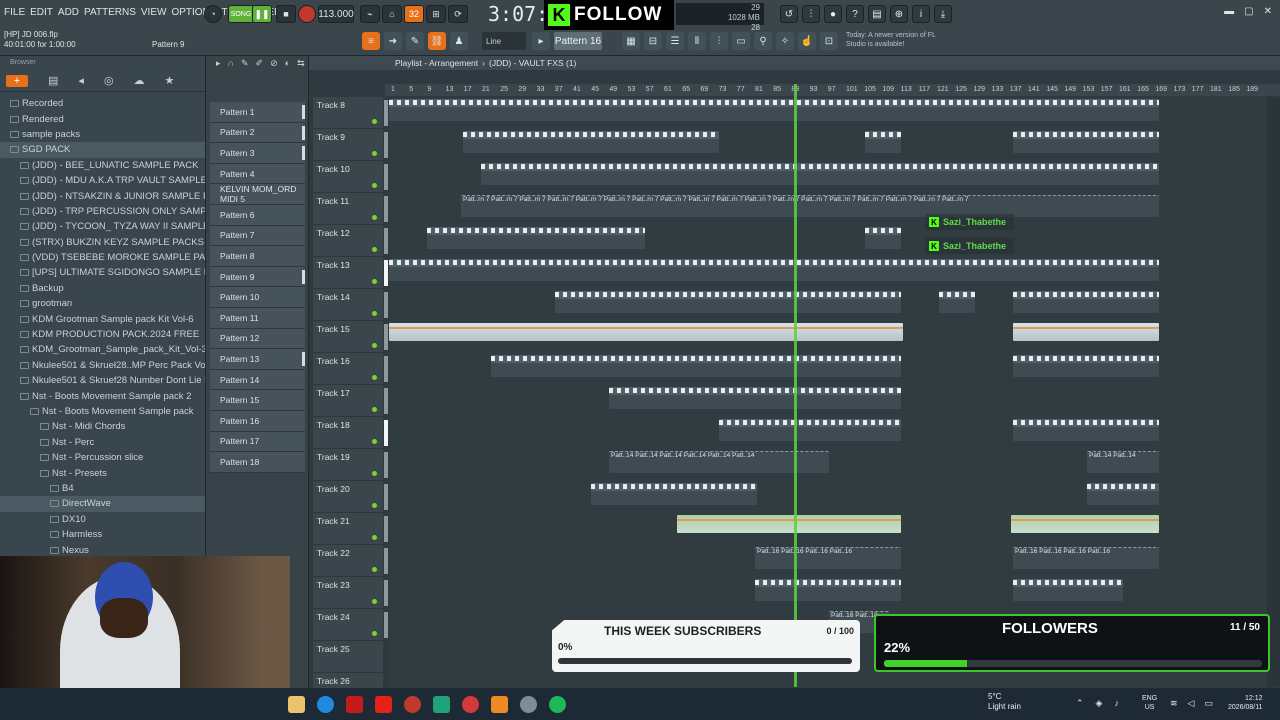 This screenshot has height=720, width=1280. What do you see at coordinates (257, 297) in the screenshot?
I see `pattern-item: Pattern 10` at bounding box center [257, 297].